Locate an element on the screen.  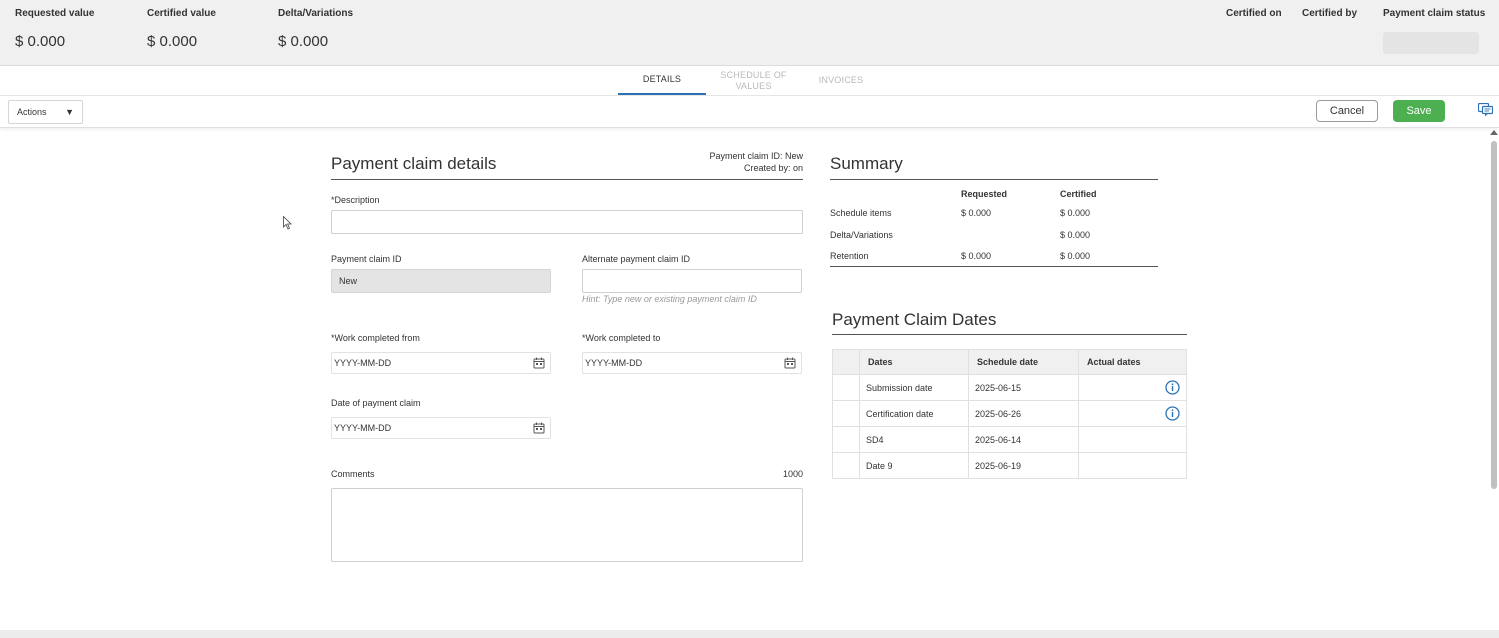
save-button: Save is located at coordinates (1419, 111).